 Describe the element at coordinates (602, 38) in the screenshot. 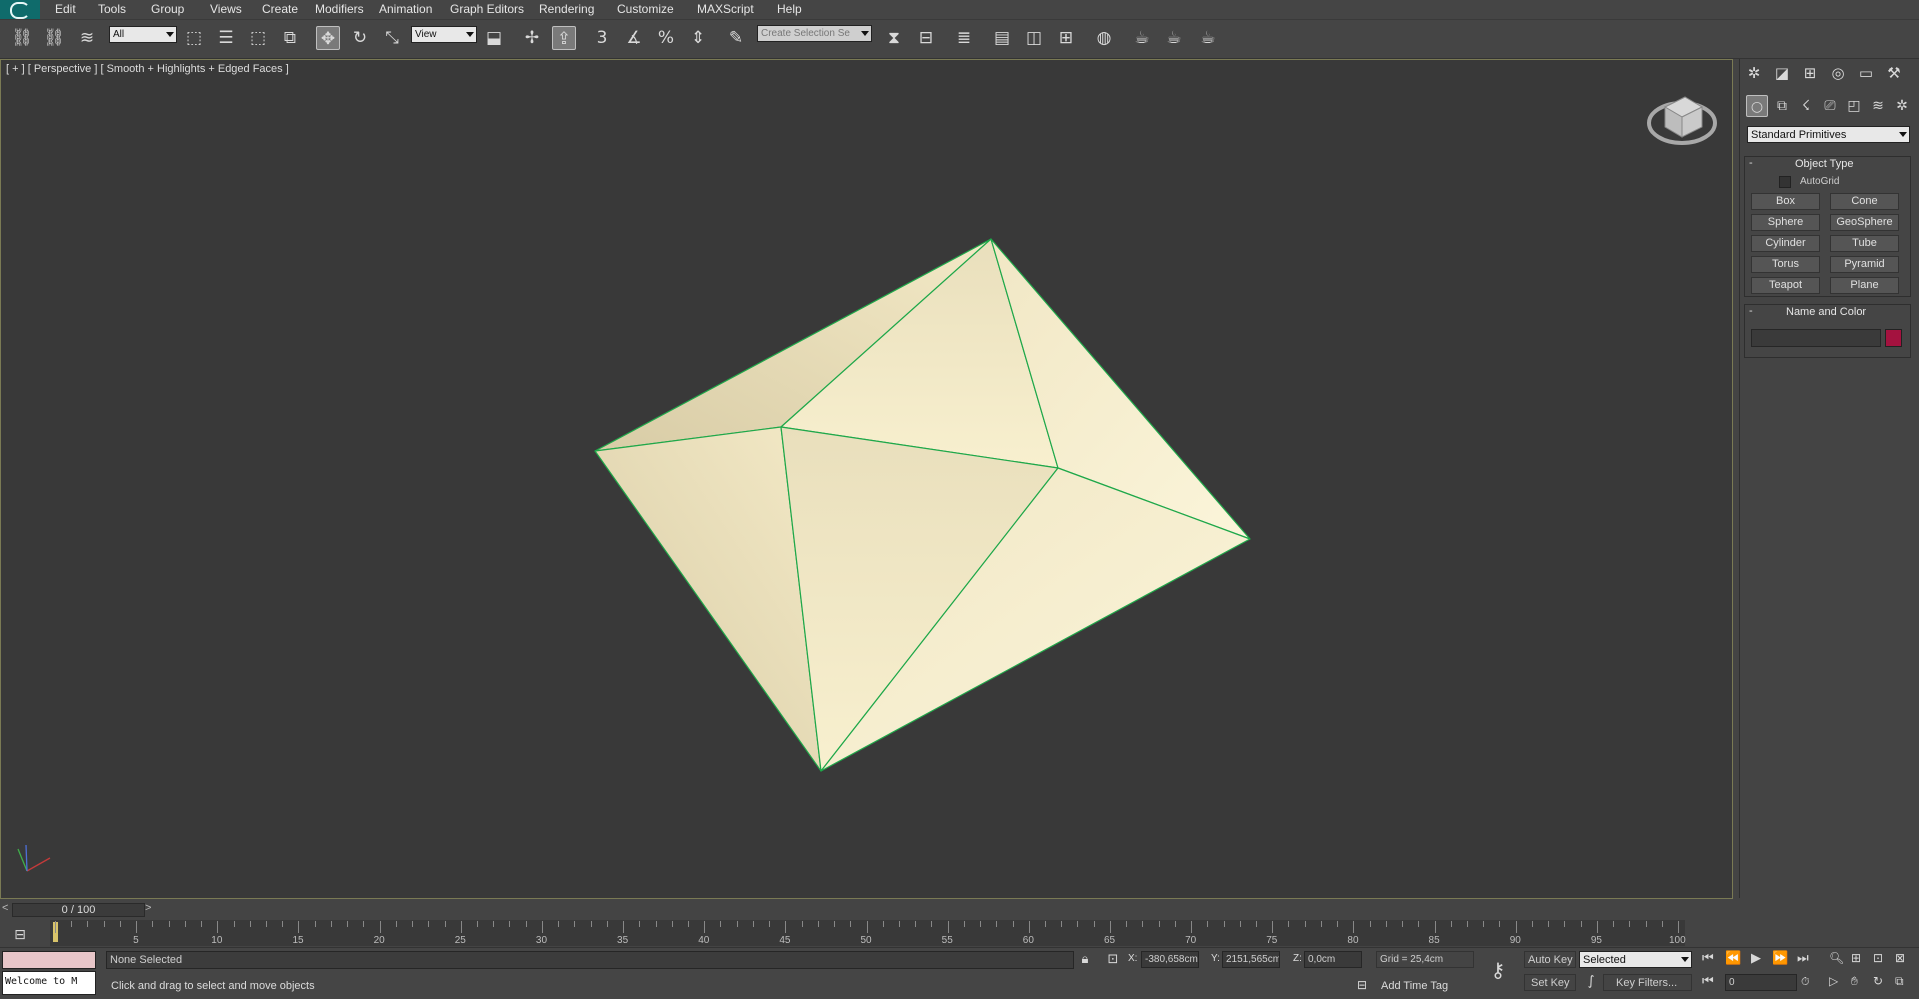

I see `snaps-toggle-icon: 3` at that location.